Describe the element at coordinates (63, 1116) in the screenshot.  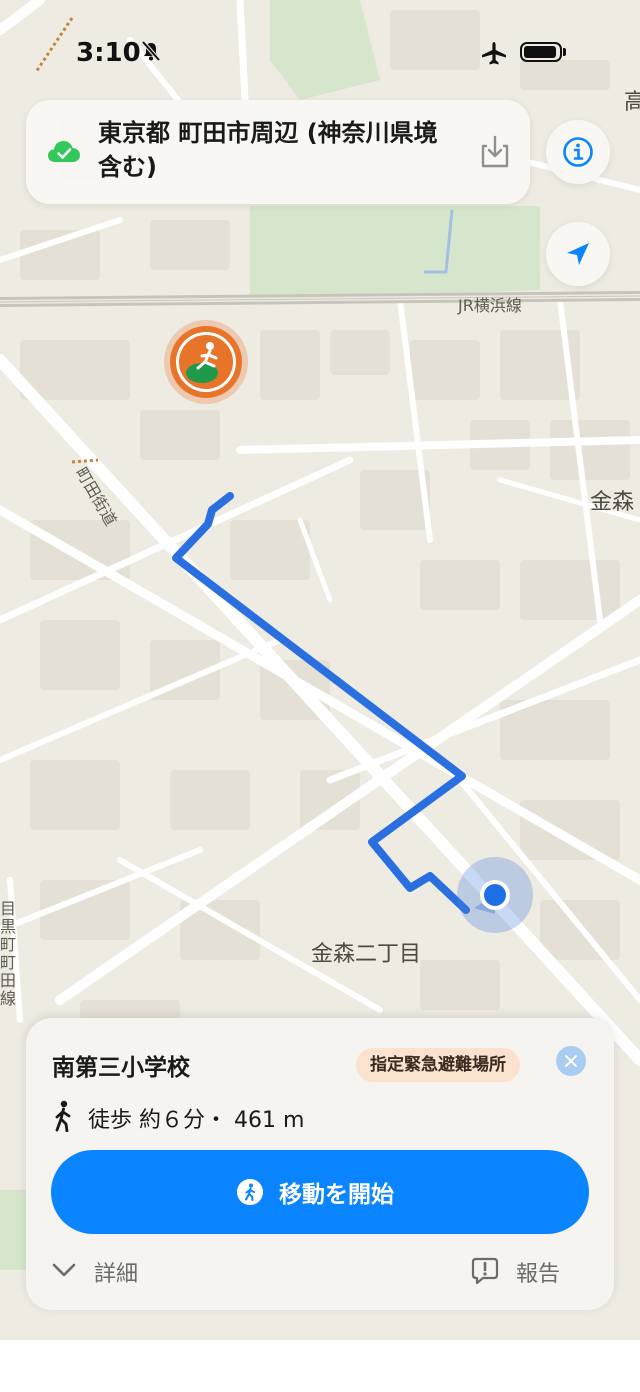
I see `walking-icon` at that location.